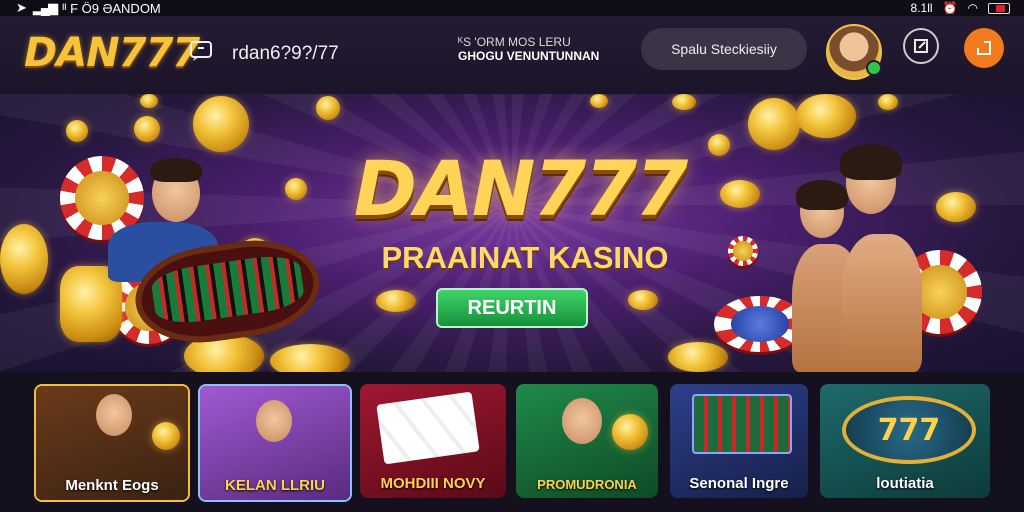 The width and height of the screenshot is (1024, 512). What do you see at coordinates (21, 7) in the screenshot?
I see `location-arrow-icon: ➤` at bounding box center [21, 7].